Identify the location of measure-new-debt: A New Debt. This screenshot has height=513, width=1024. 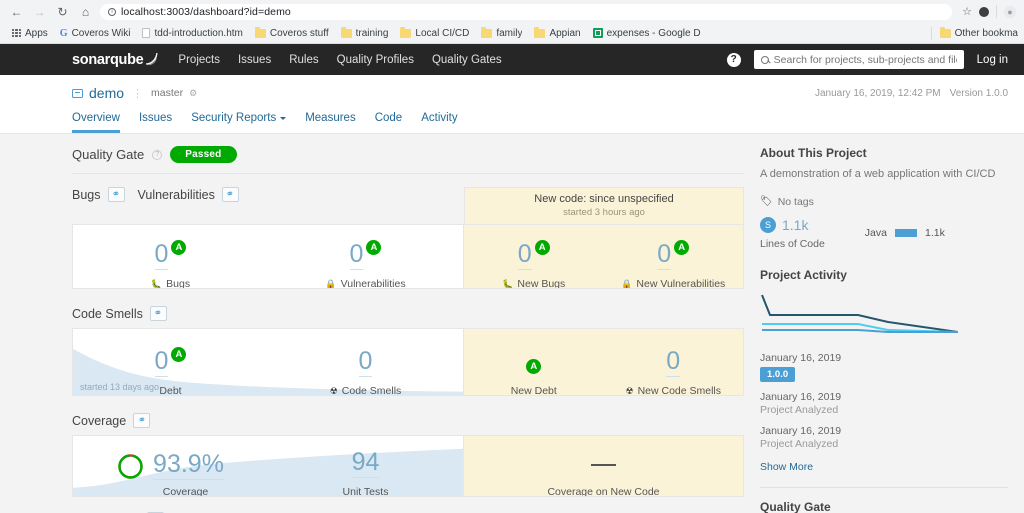
(534, 368).